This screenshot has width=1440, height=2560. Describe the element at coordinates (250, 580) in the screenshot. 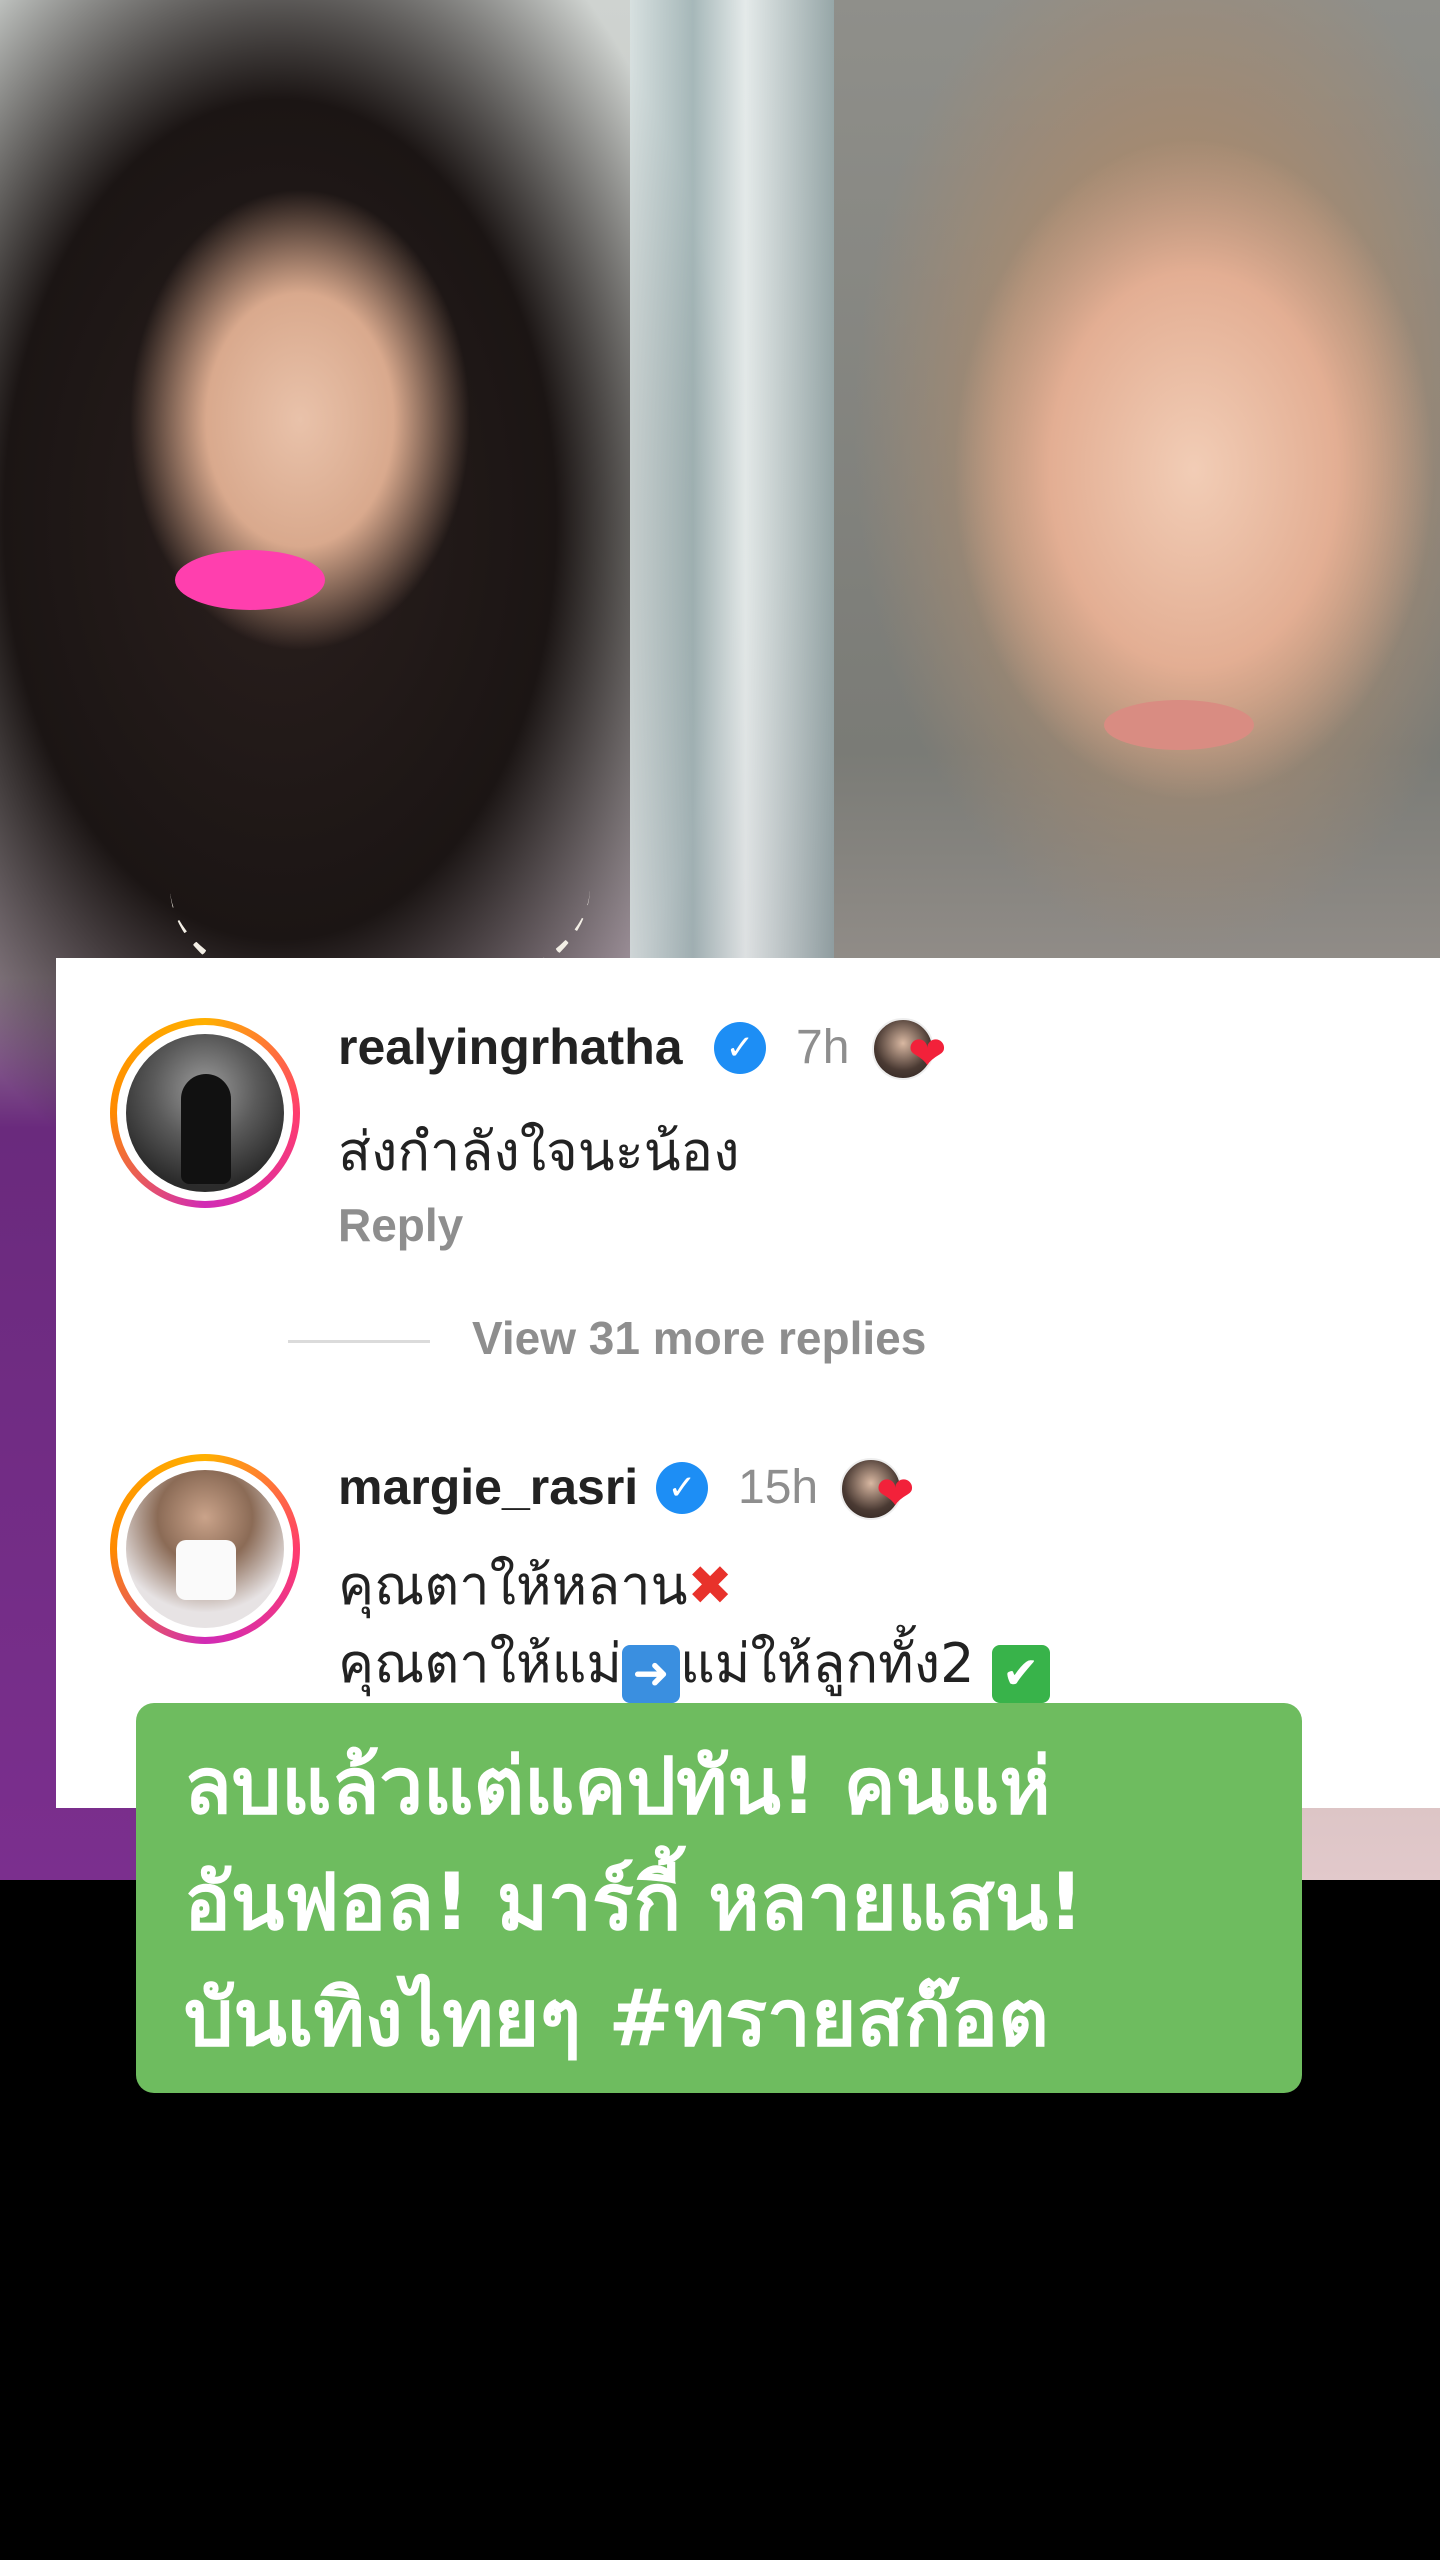

I see `pink-lips` at that location.